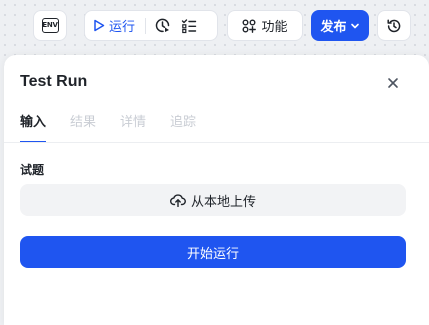 The image size is (429, 325). I want to click on run-button: 运行, so click(114, 25).